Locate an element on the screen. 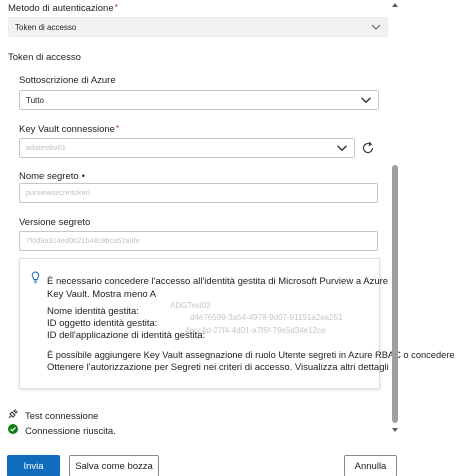  identity-app-value: 4ecc4d-27f4-4d01-a7f6f-79e5d34e12ce is located at coordinates (255, 330).